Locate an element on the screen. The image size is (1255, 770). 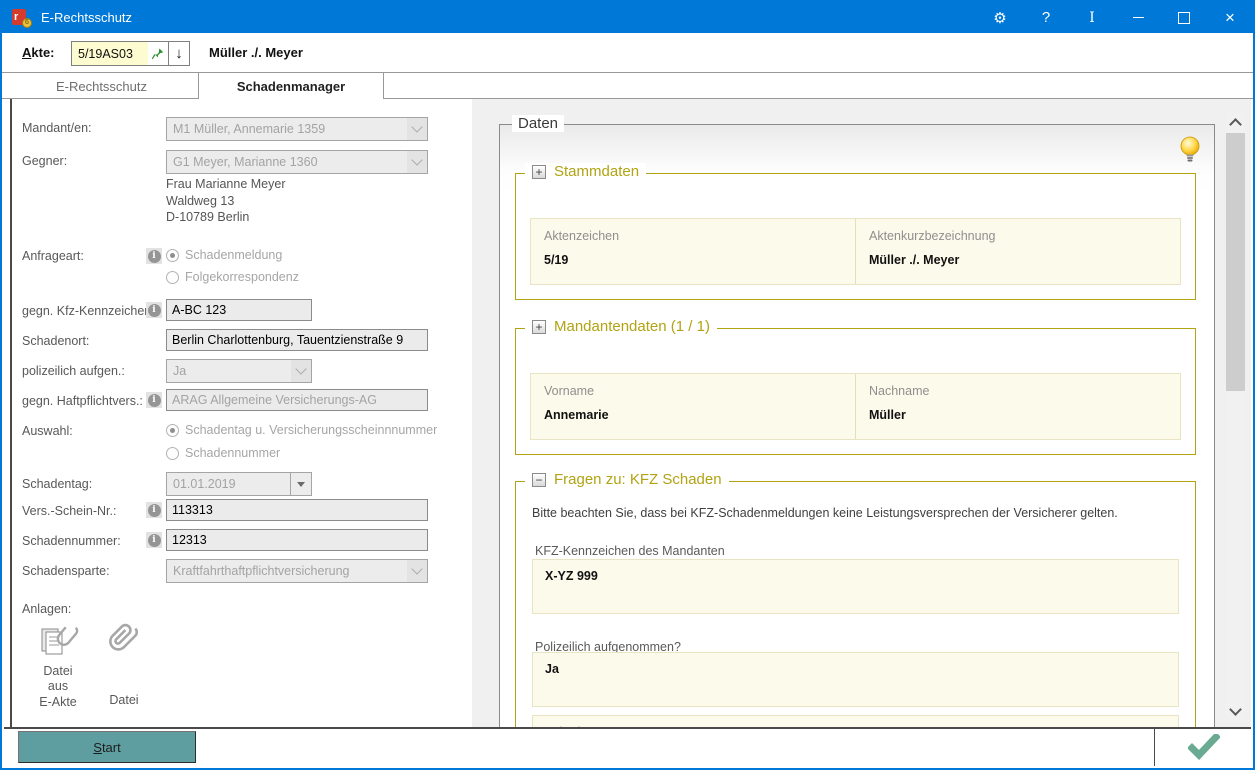
maximize-icon is located at coordinates (1184, 17).